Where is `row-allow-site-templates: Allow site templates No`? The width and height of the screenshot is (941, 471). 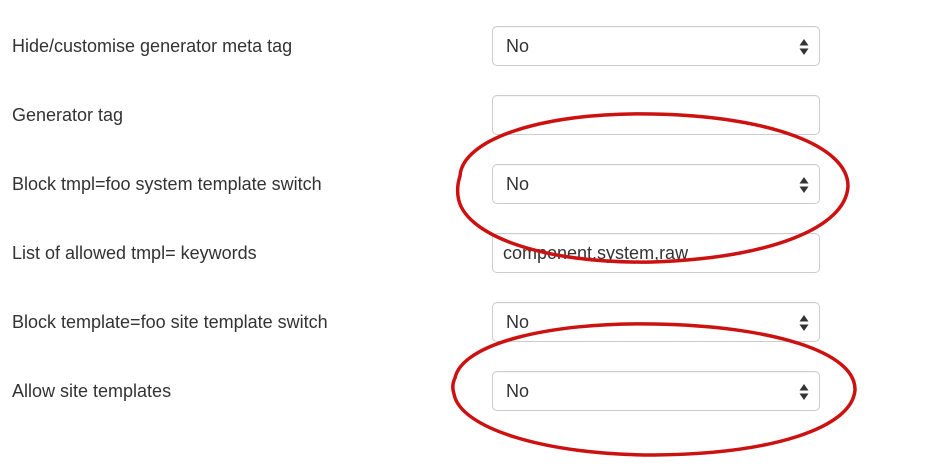
row-allow-site-templates: Allow site templates No is located at coordinates (470, 391).